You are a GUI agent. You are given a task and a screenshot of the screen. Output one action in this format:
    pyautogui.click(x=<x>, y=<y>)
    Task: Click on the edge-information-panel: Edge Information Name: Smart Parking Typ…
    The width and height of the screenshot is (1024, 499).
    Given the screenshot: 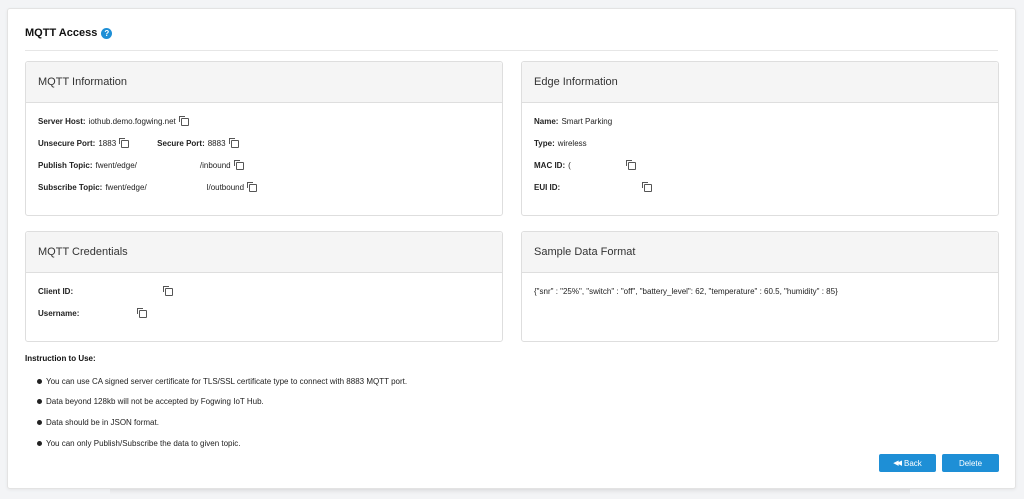 What is the action you would take?
    pyautogui.click(x=760, y=138)
    